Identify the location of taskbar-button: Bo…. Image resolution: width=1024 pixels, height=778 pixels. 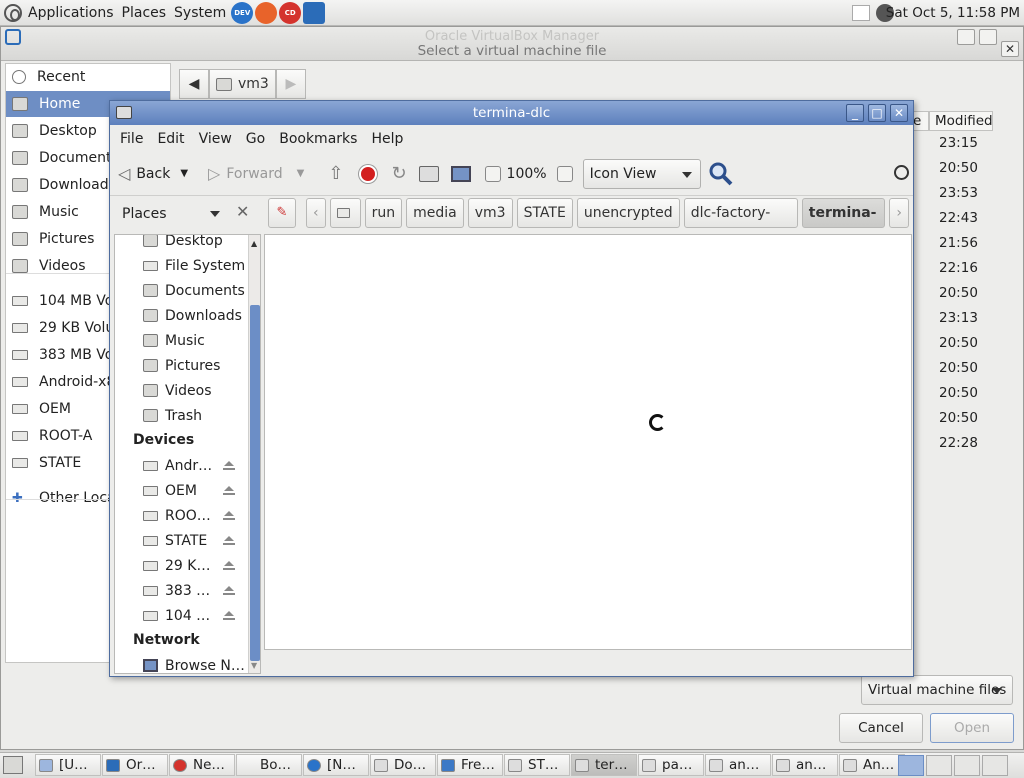
(269, 765).